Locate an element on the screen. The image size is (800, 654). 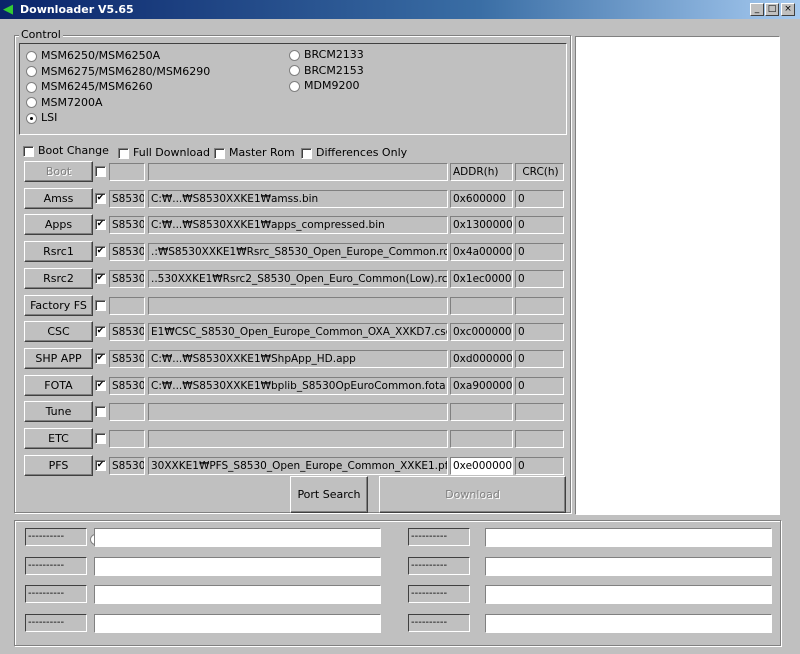
file-button: Amss is located at coordinates (58, 198).